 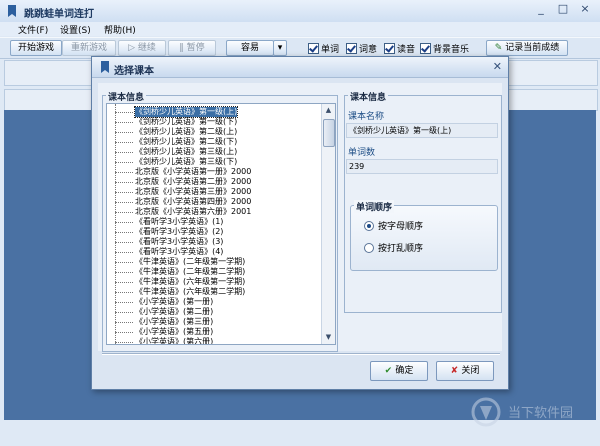 I want to click on watermark-logo: 当下软件园, so click(x=522, y=412).